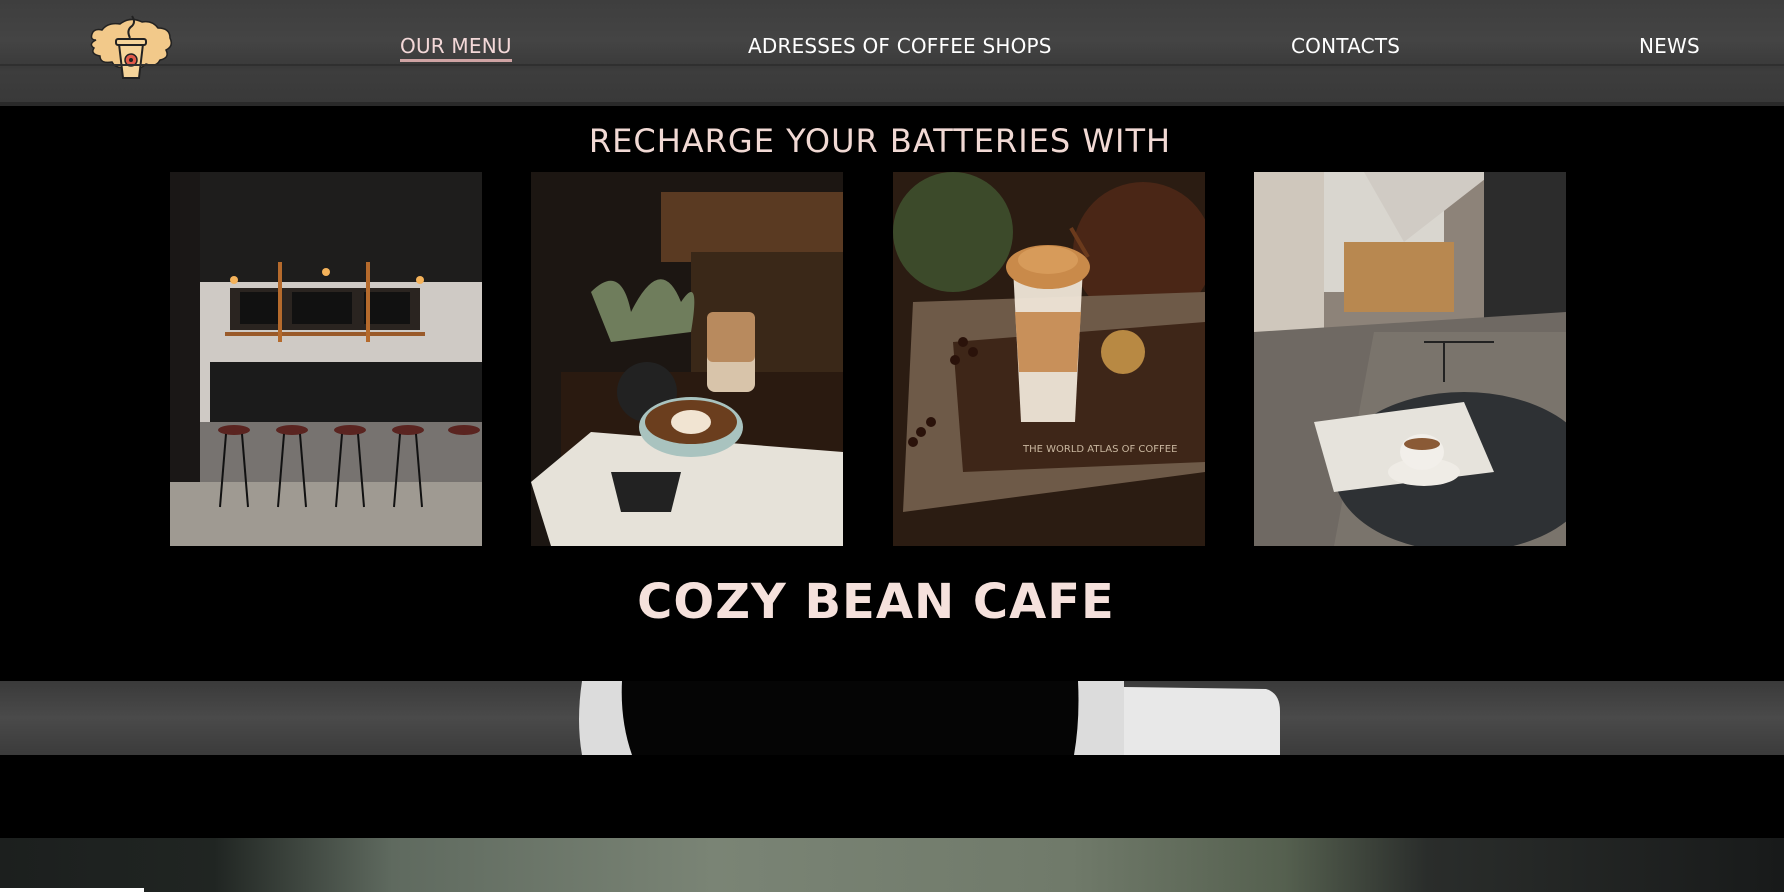 The image size is (1784, 892). What do you see at coordinates (1099, 449) in the screenshot?
I see `svg-text: THE WORLD ATLAS OF COFFEE` at bounding box center [1099, 449].